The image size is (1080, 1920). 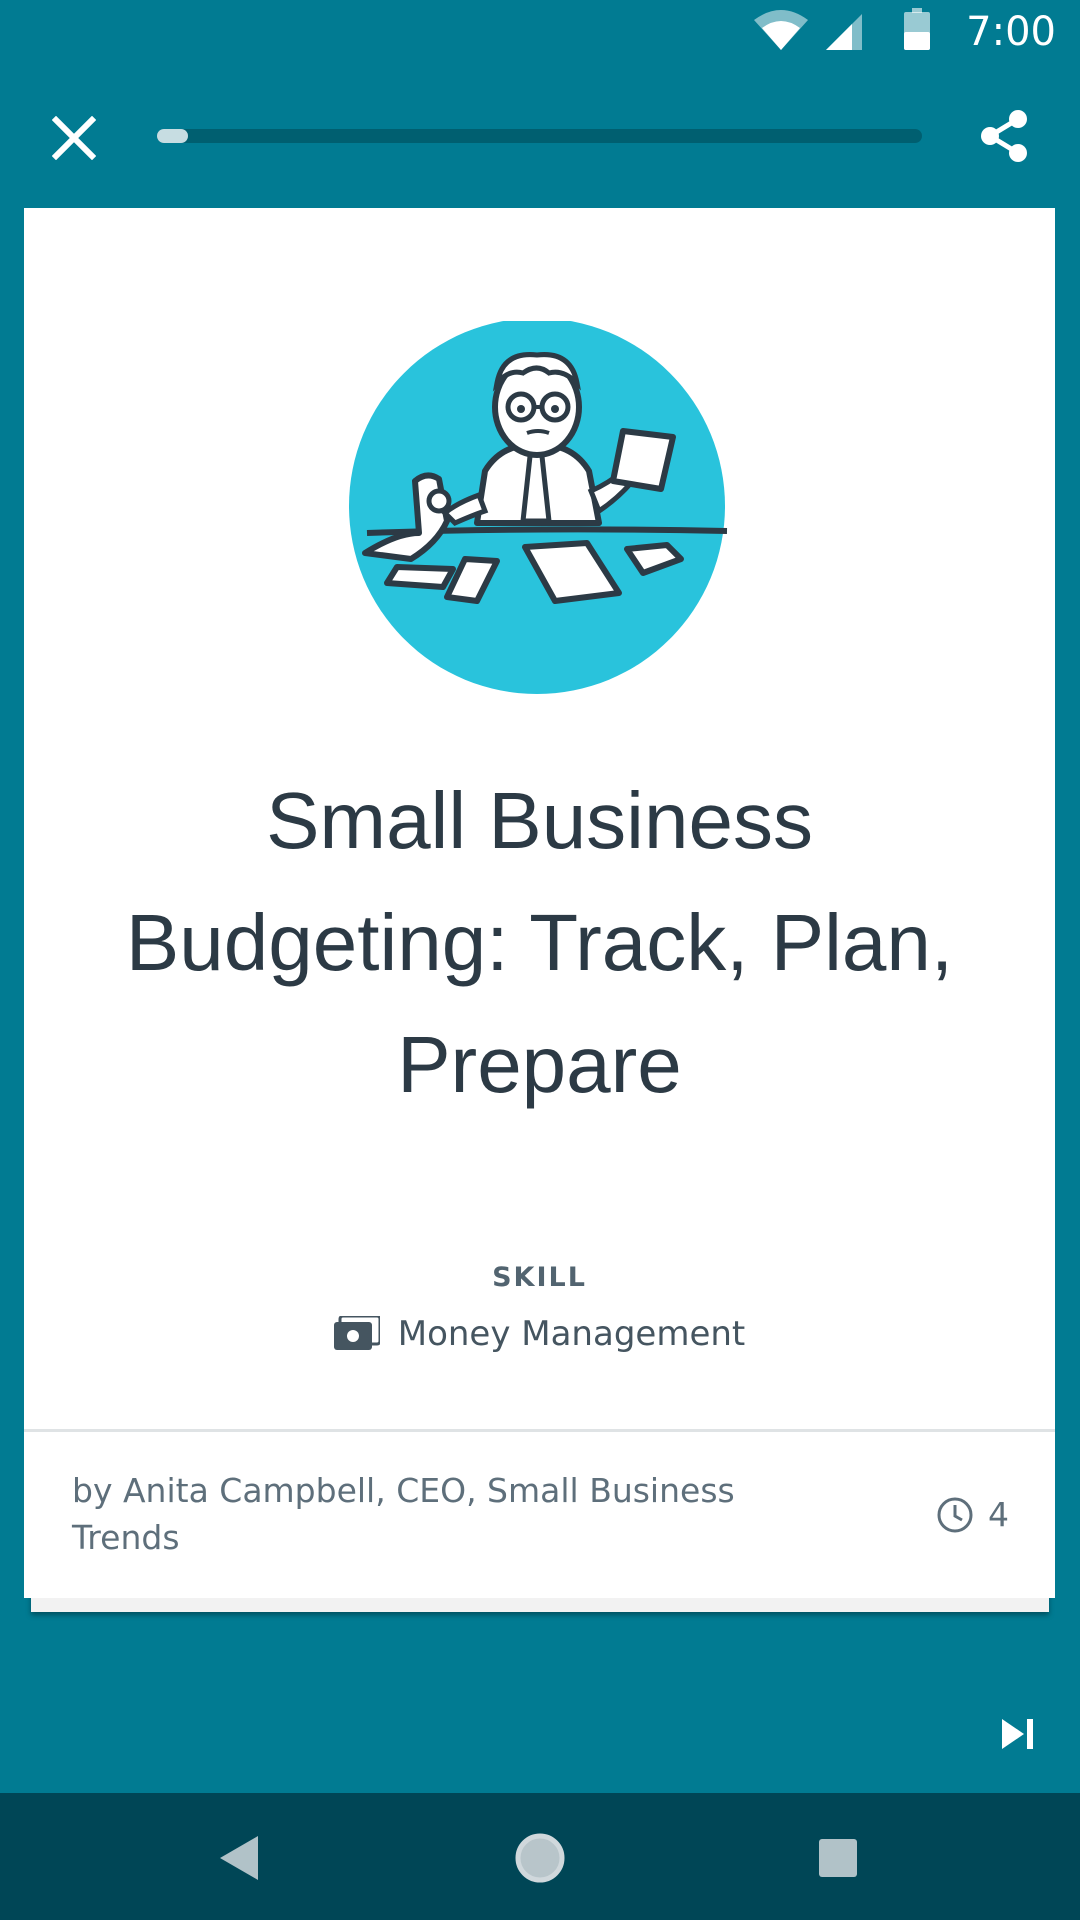 What do you see at coordinates (356, 1333) in the screenshot?
I see `money-icon` at bounding box center [356, 1333].